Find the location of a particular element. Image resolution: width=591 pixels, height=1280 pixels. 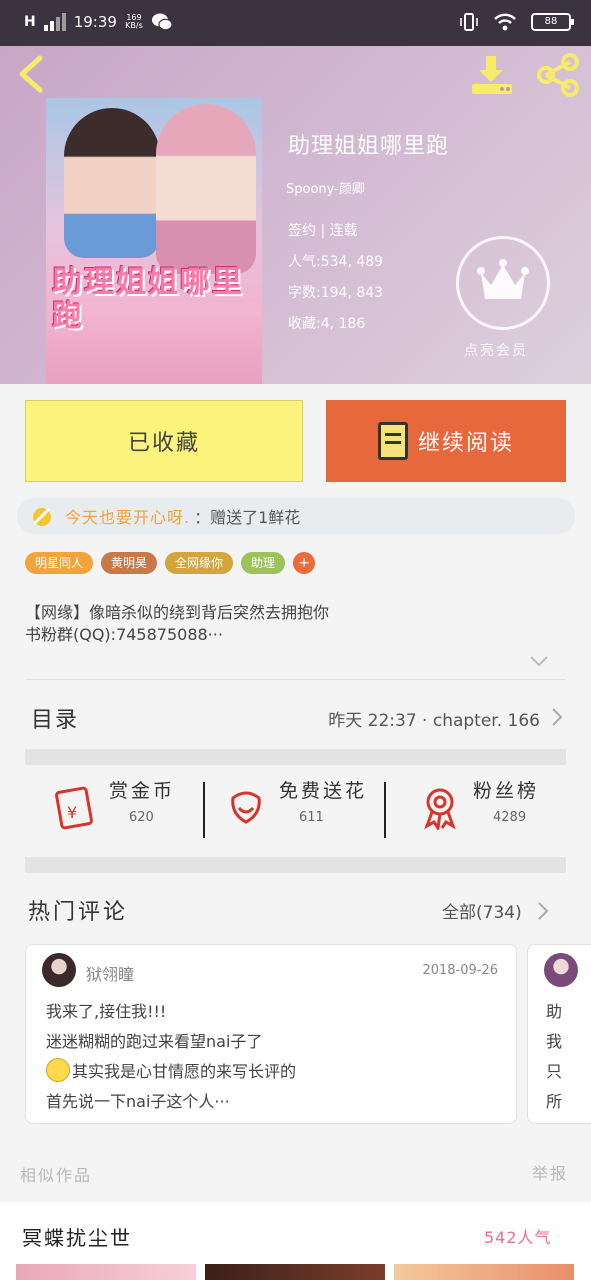

stat-count: 611 is located at coordinates (311, 817).